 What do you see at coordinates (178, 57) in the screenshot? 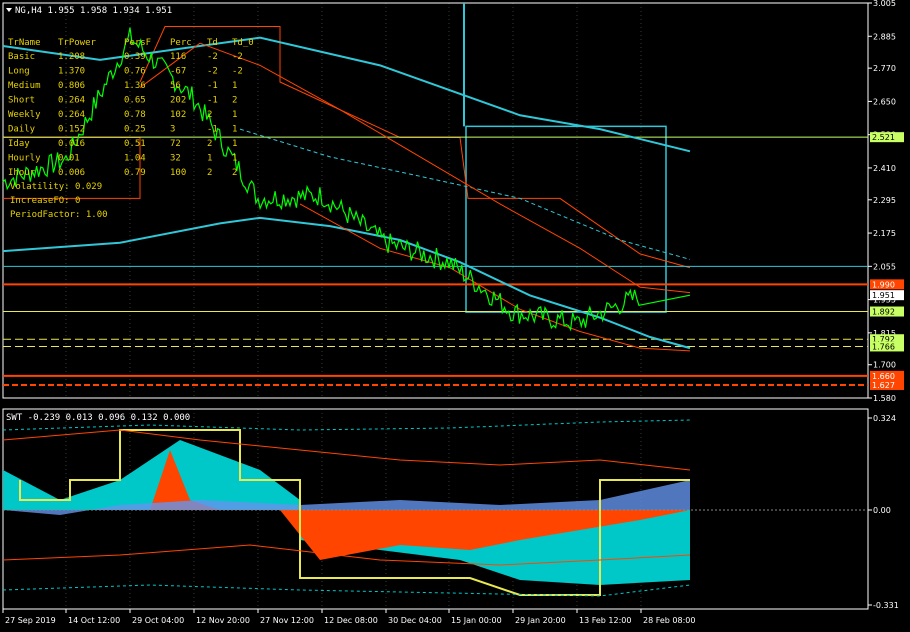
I see `table-cell: 116` at bounding box center [178, 57].